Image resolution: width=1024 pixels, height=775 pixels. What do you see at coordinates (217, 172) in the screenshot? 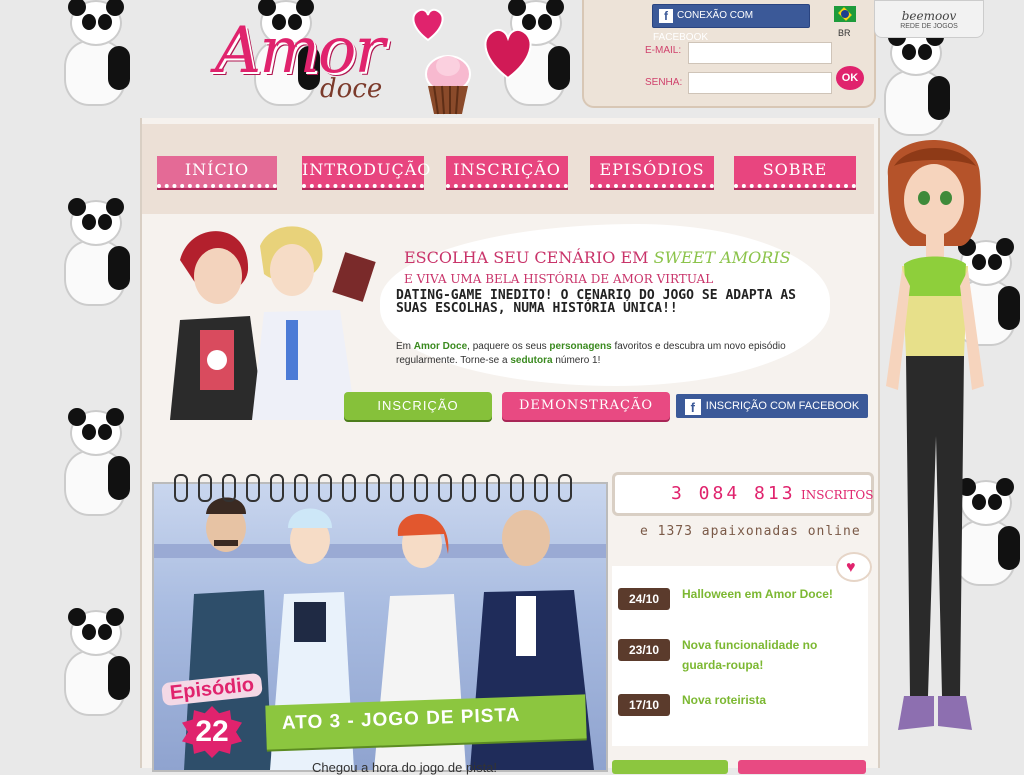
I see `nav-inicio: INÍCIO` at bounding box center [217, 172].